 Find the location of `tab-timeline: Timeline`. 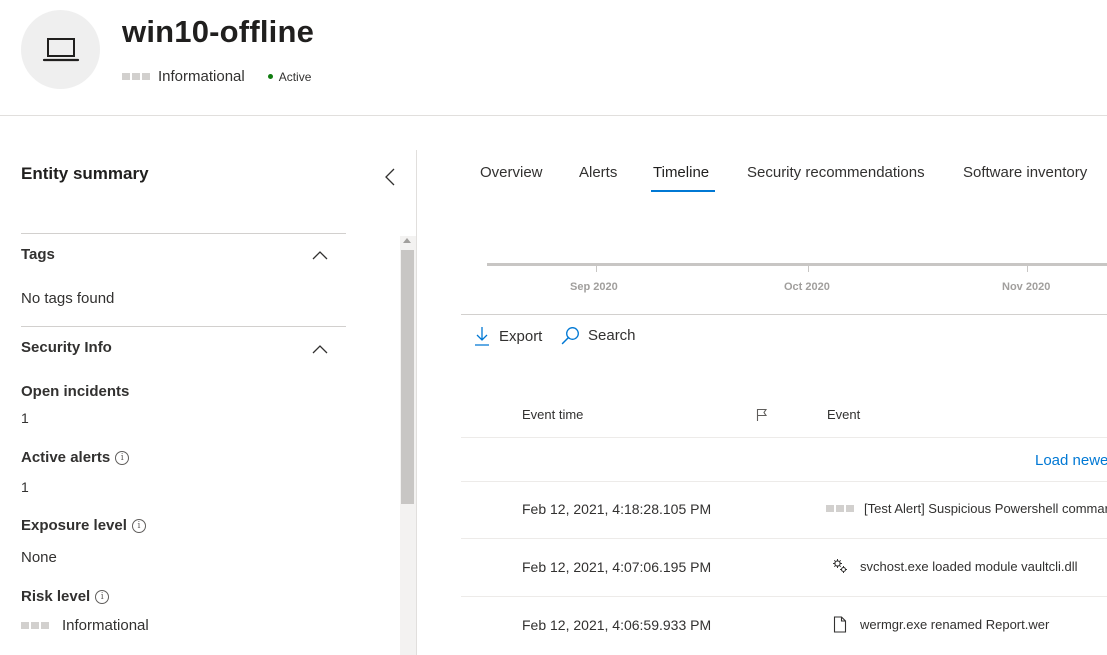

tab-timeline: Timeline is located at coordinates (681, 172).